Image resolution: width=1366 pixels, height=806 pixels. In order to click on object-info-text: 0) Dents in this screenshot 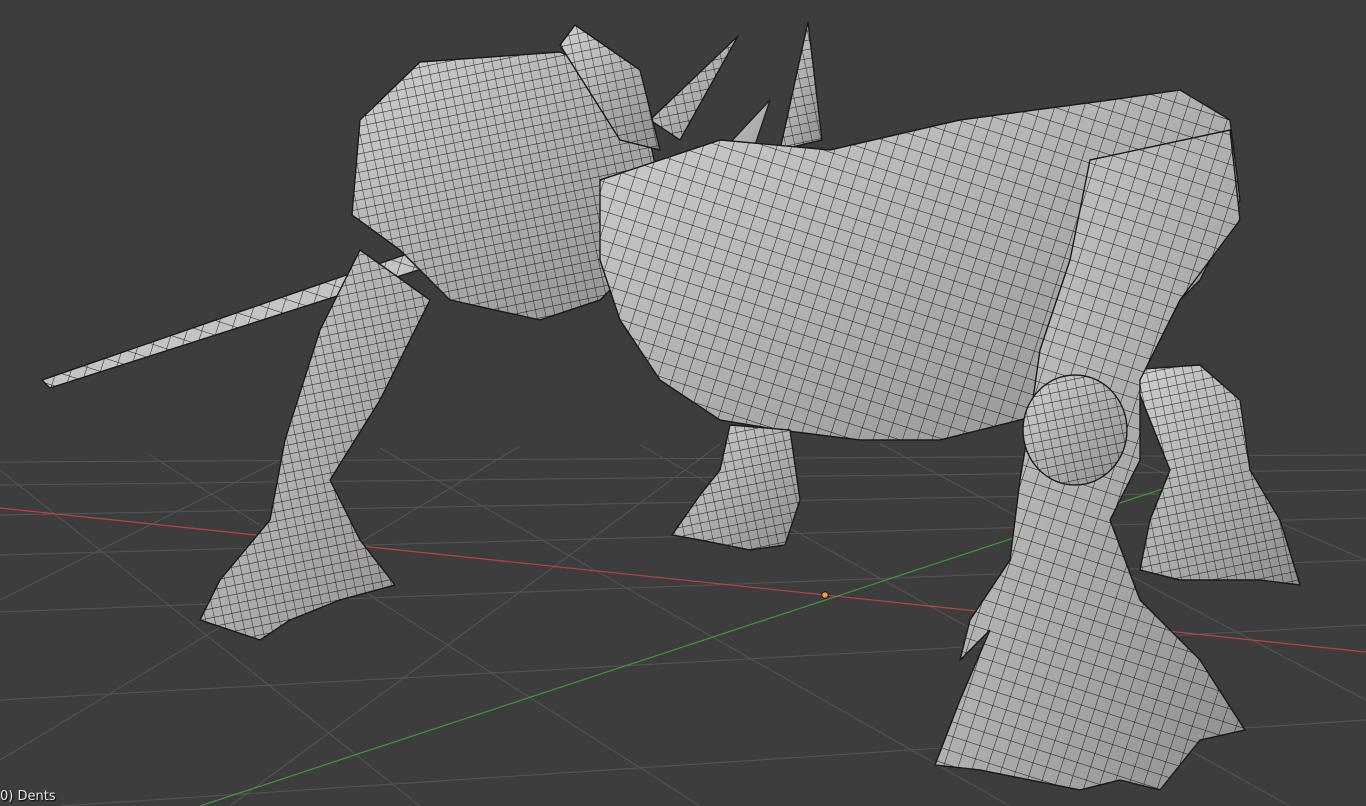, I will do `click(28, 796)`.